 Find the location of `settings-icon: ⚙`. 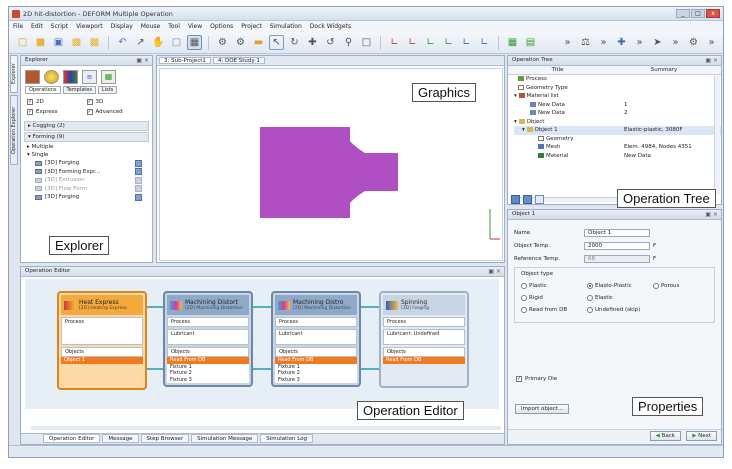

settings-icon: ⚙ is located at coordinates (240, 42).